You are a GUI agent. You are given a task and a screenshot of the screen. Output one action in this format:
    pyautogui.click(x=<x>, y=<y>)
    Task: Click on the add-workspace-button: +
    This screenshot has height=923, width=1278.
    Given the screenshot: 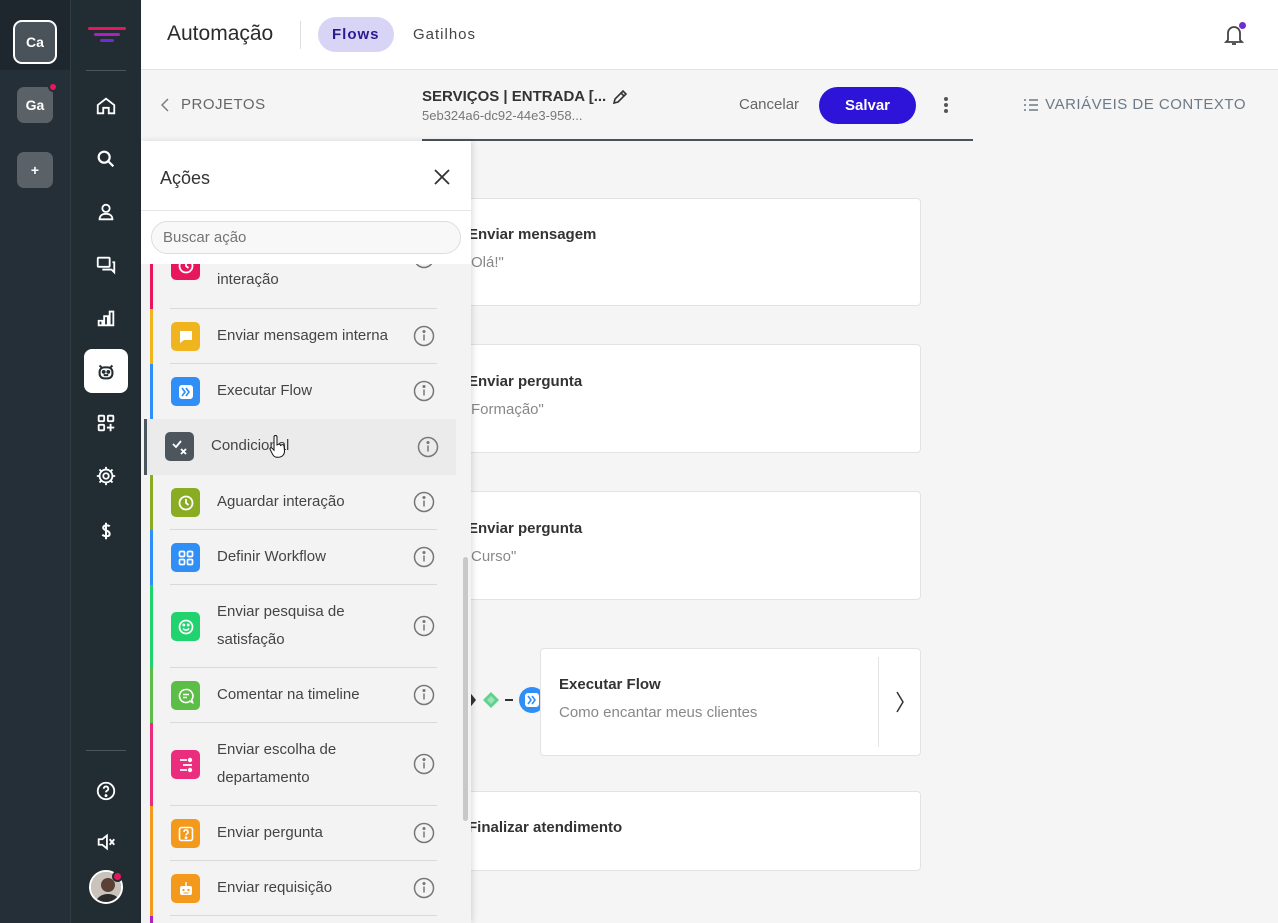 What is the action you would take?
    pyautogui.click(x=35, y=170)
    